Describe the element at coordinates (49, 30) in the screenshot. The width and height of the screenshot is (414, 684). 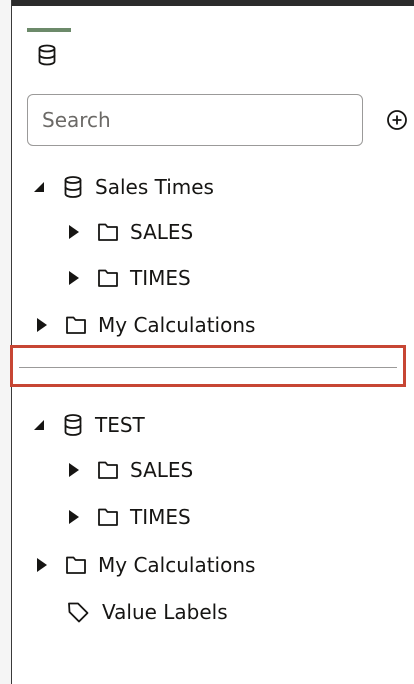
I see `active-tab-indicator` at that location.